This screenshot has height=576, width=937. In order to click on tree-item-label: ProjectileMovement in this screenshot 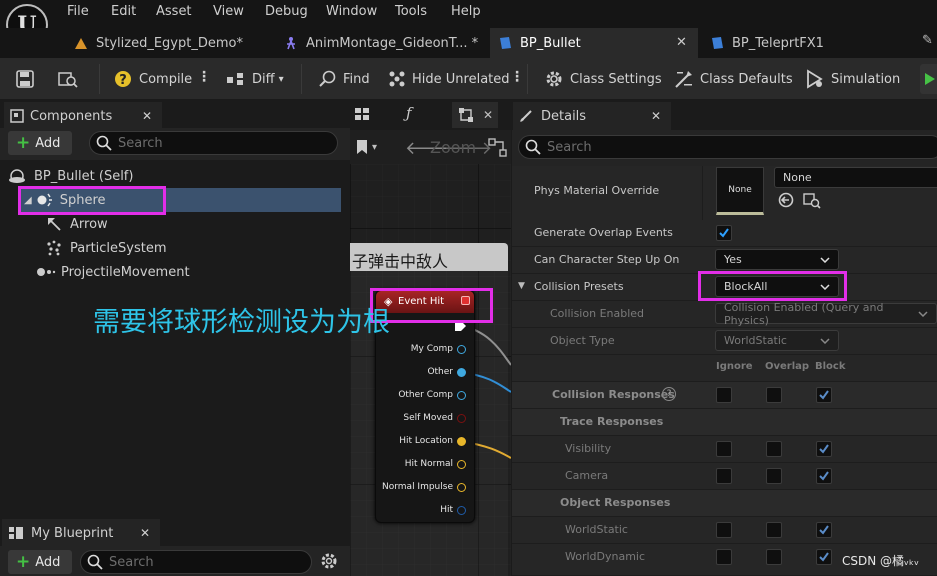, I will do `click(125, 272)`.